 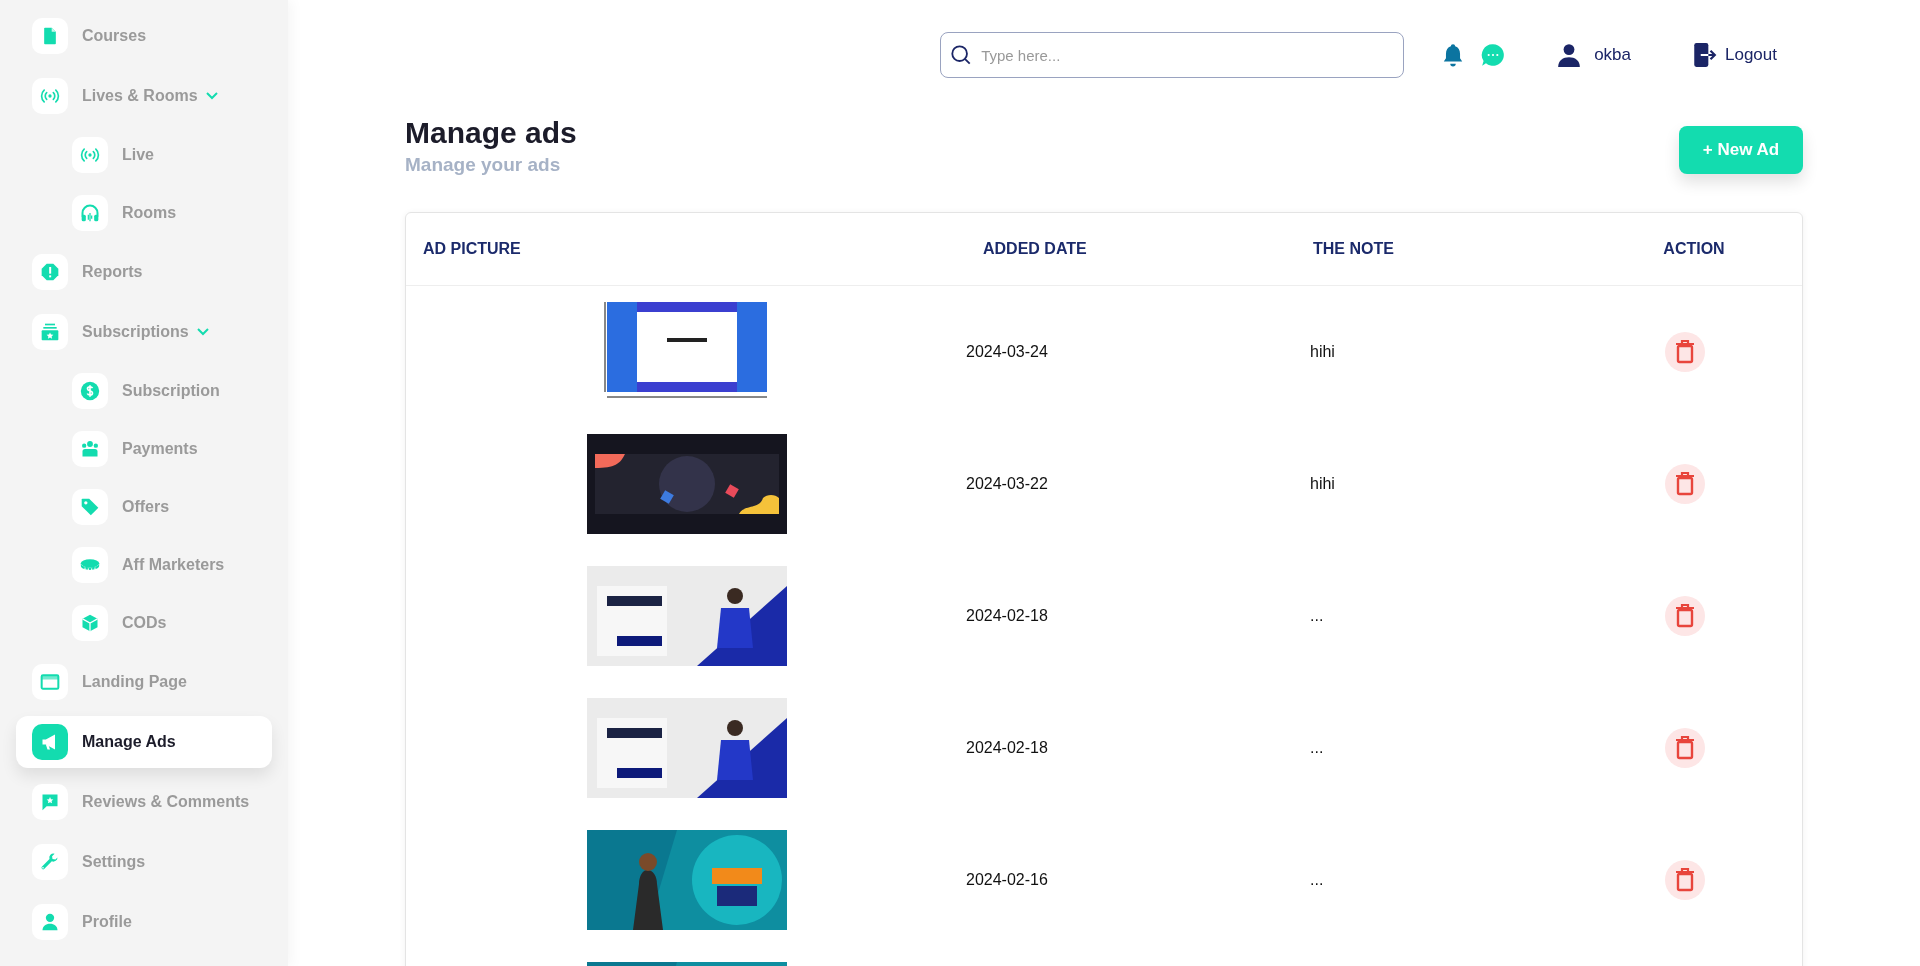 I want to click on sidebar-item: Landing Page, so click(x=144, y=682).